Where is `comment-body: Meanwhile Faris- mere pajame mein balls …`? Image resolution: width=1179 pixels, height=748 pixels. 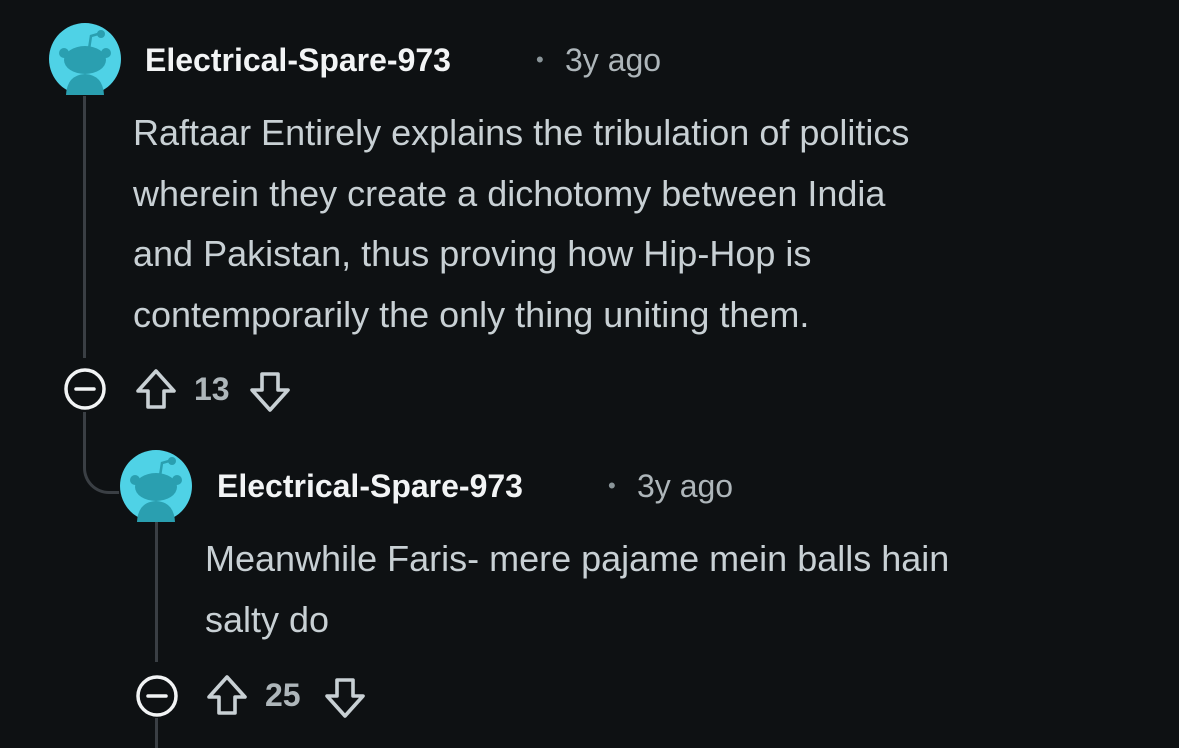 comment-body: Meanwhile Faris- mere pajame mein balls … is located at coordinates (577, 589).